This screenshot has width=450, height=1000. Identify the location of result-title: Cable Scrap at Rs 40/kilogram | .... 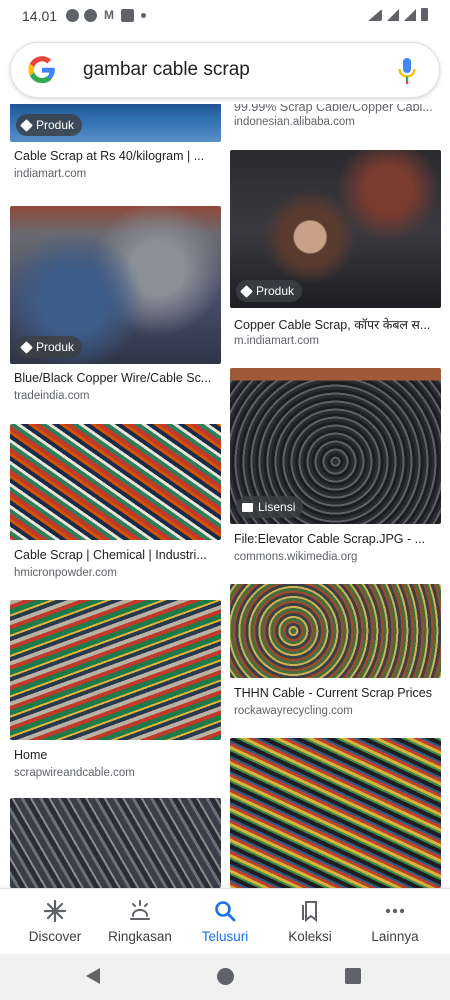
(116, 156).